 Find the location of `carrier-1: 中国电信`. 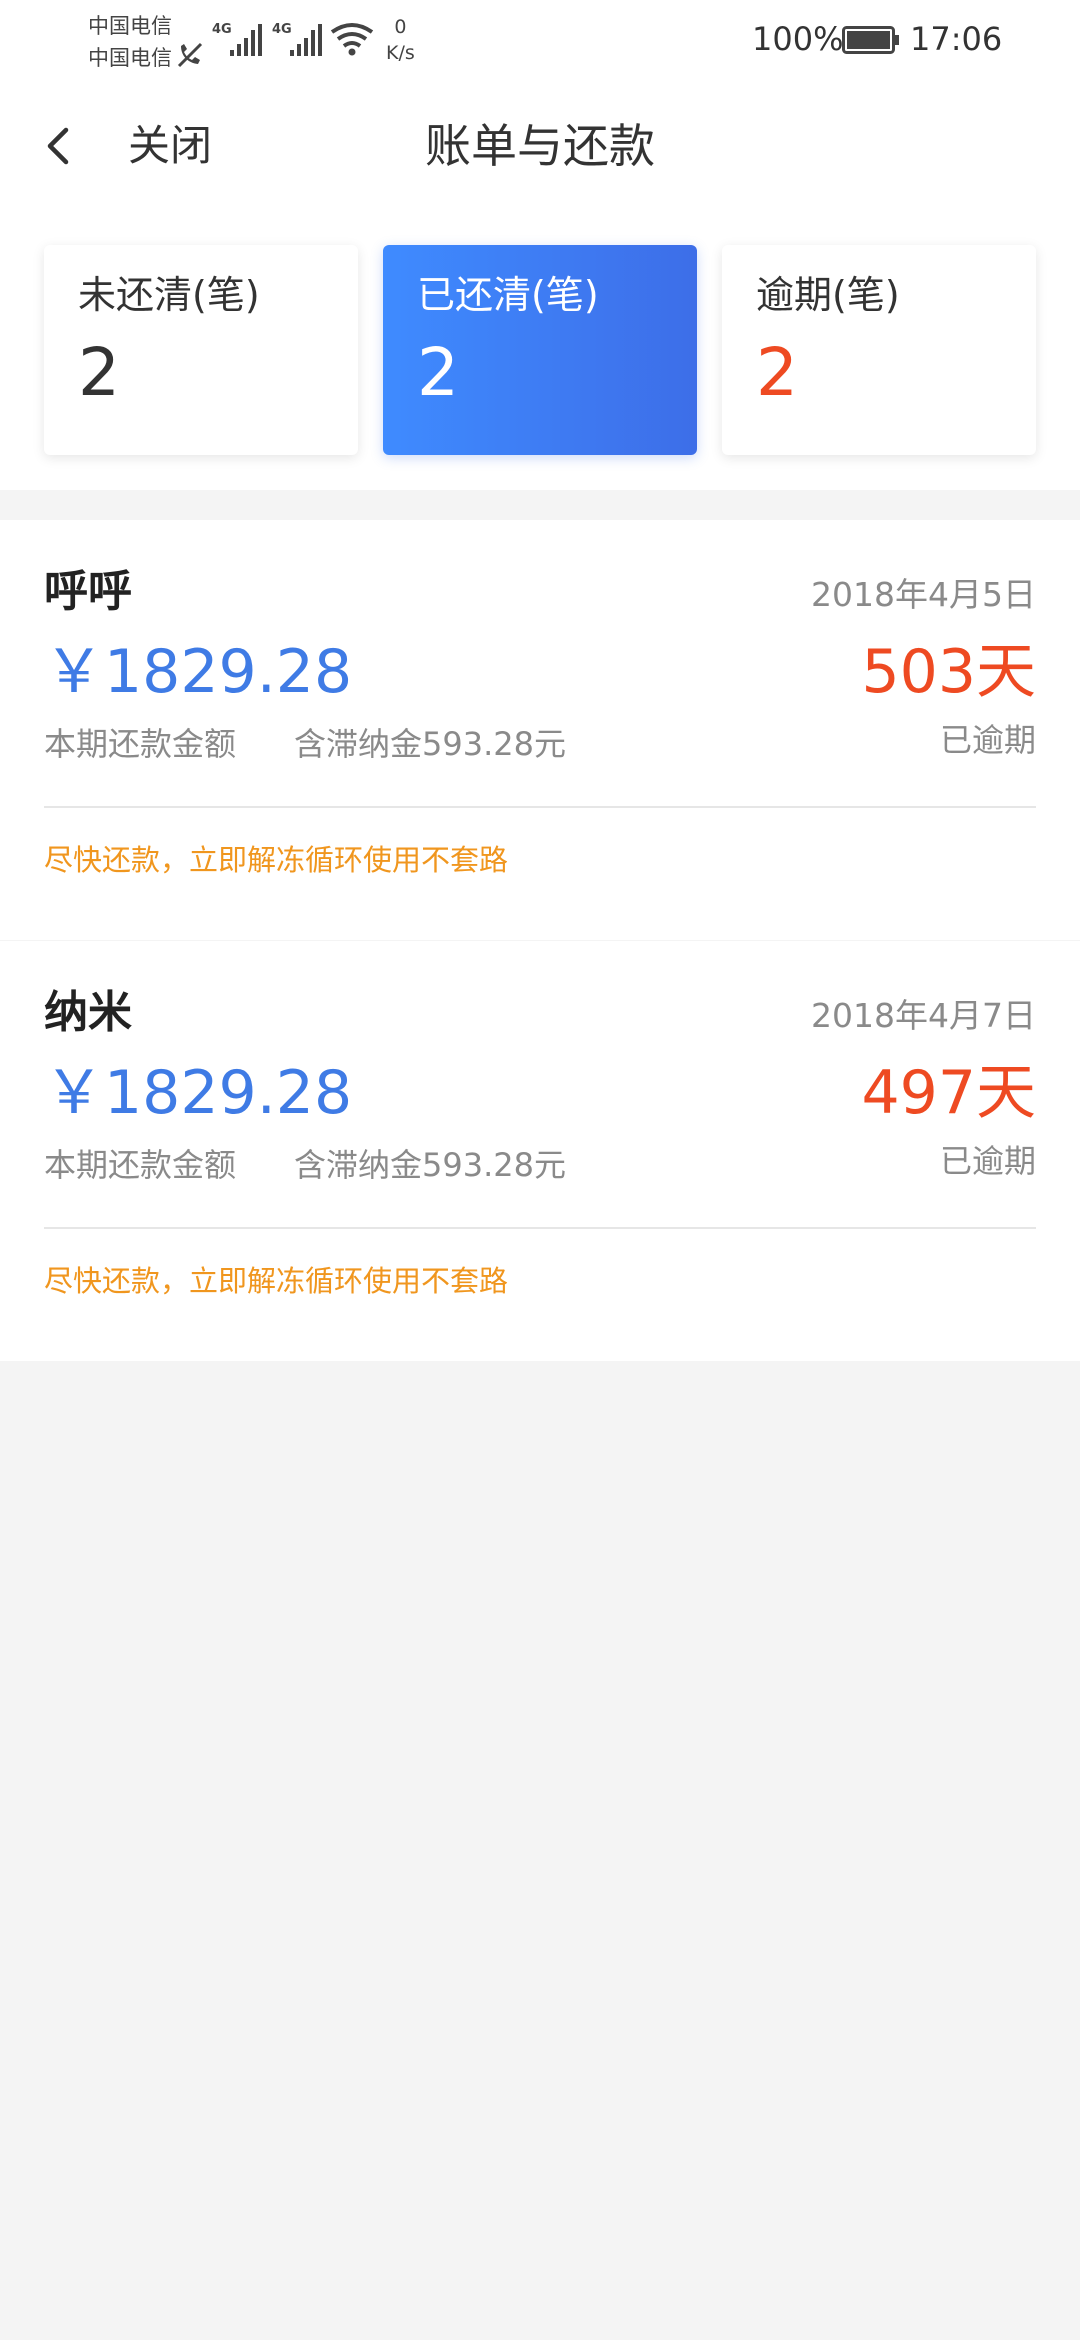

carrier-1: 中国电信 is located at coordinates (130, 26).